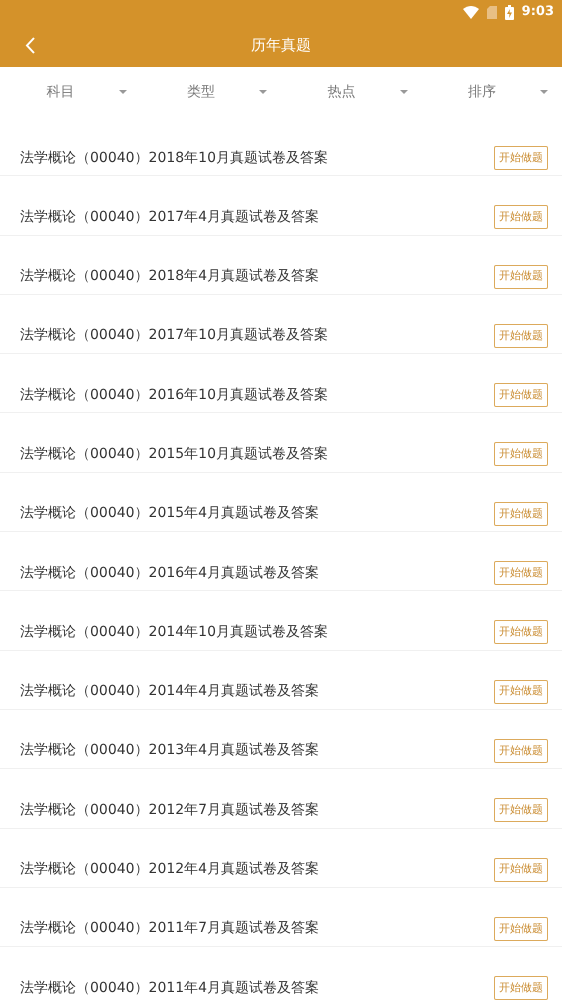 The height and width of the screenshot is (1000, 562). What do you see at coordinates (538, 12) in the screenshot?
I see `status-time: 9:03` at bounding box center [538, 12].